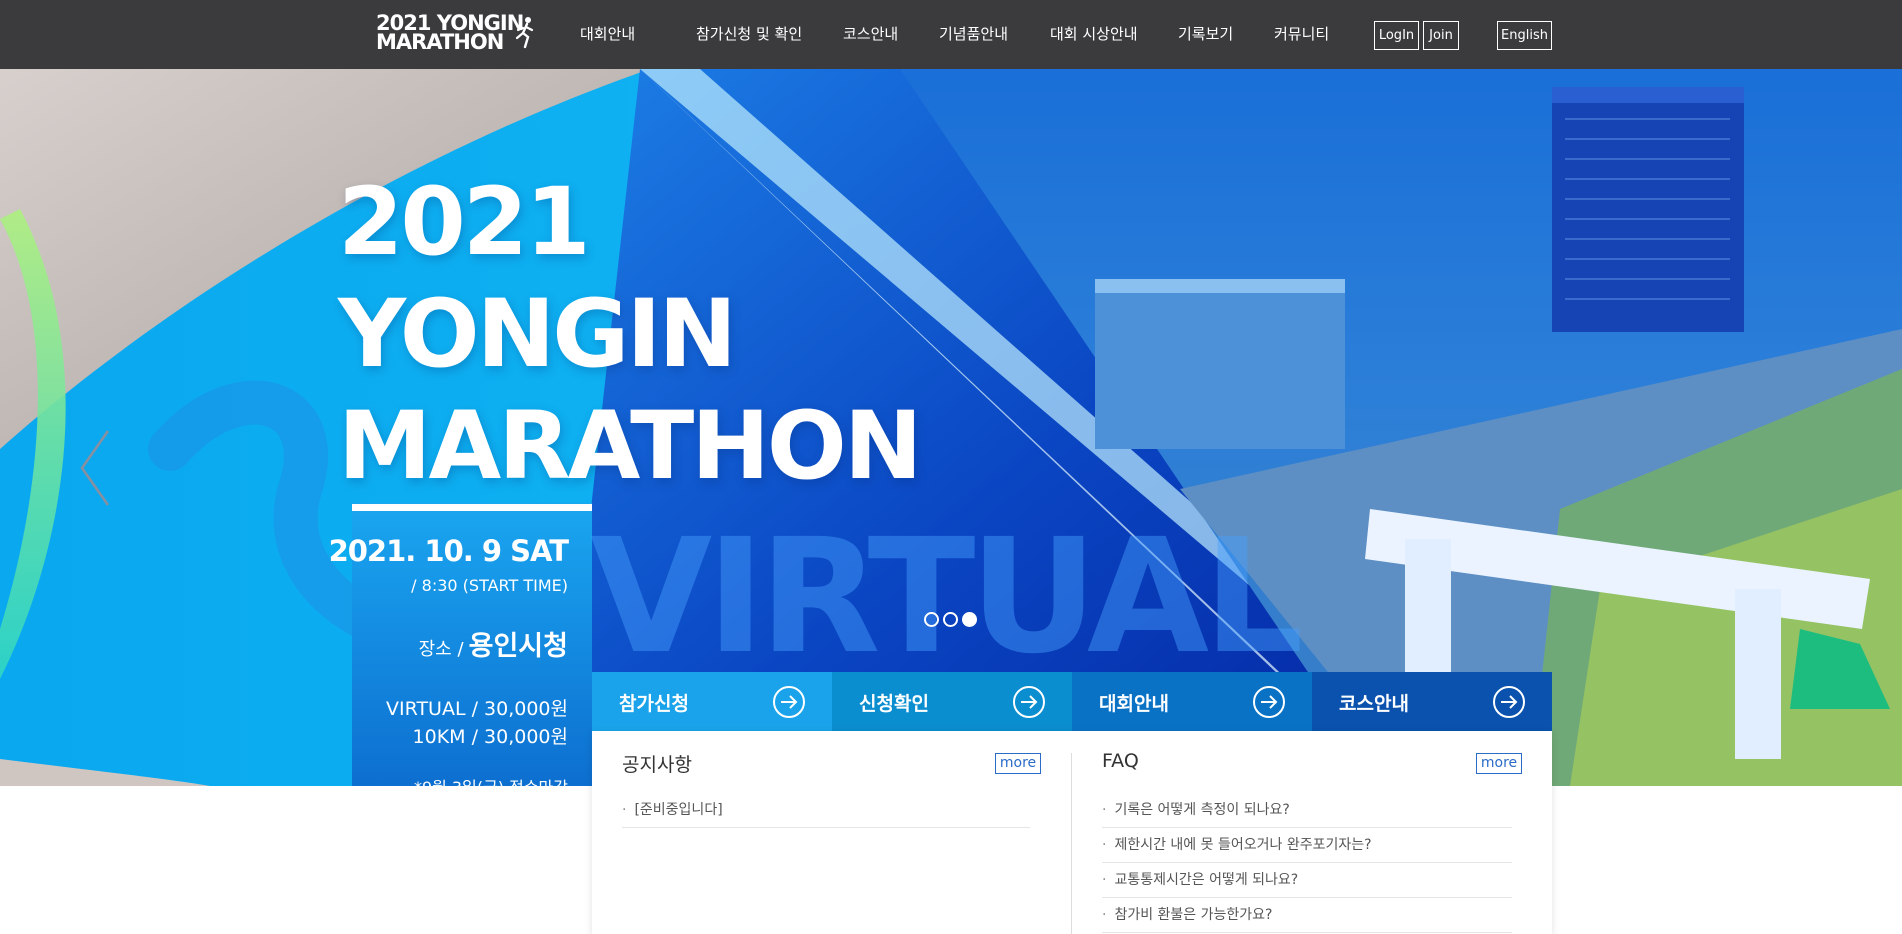 This screenshot has width=1902, height=934. I want to click on virtual-watermark: VIRTUAL, so click(947, 597).